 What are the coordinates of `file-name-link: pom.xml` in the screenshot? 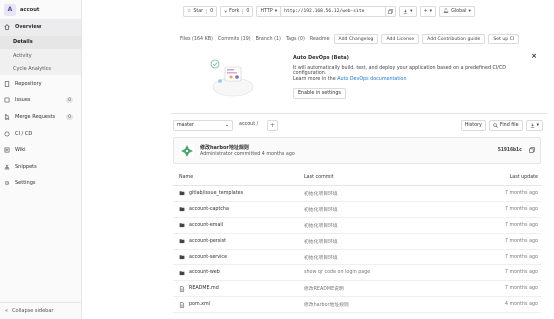 It's located at (199, 304).